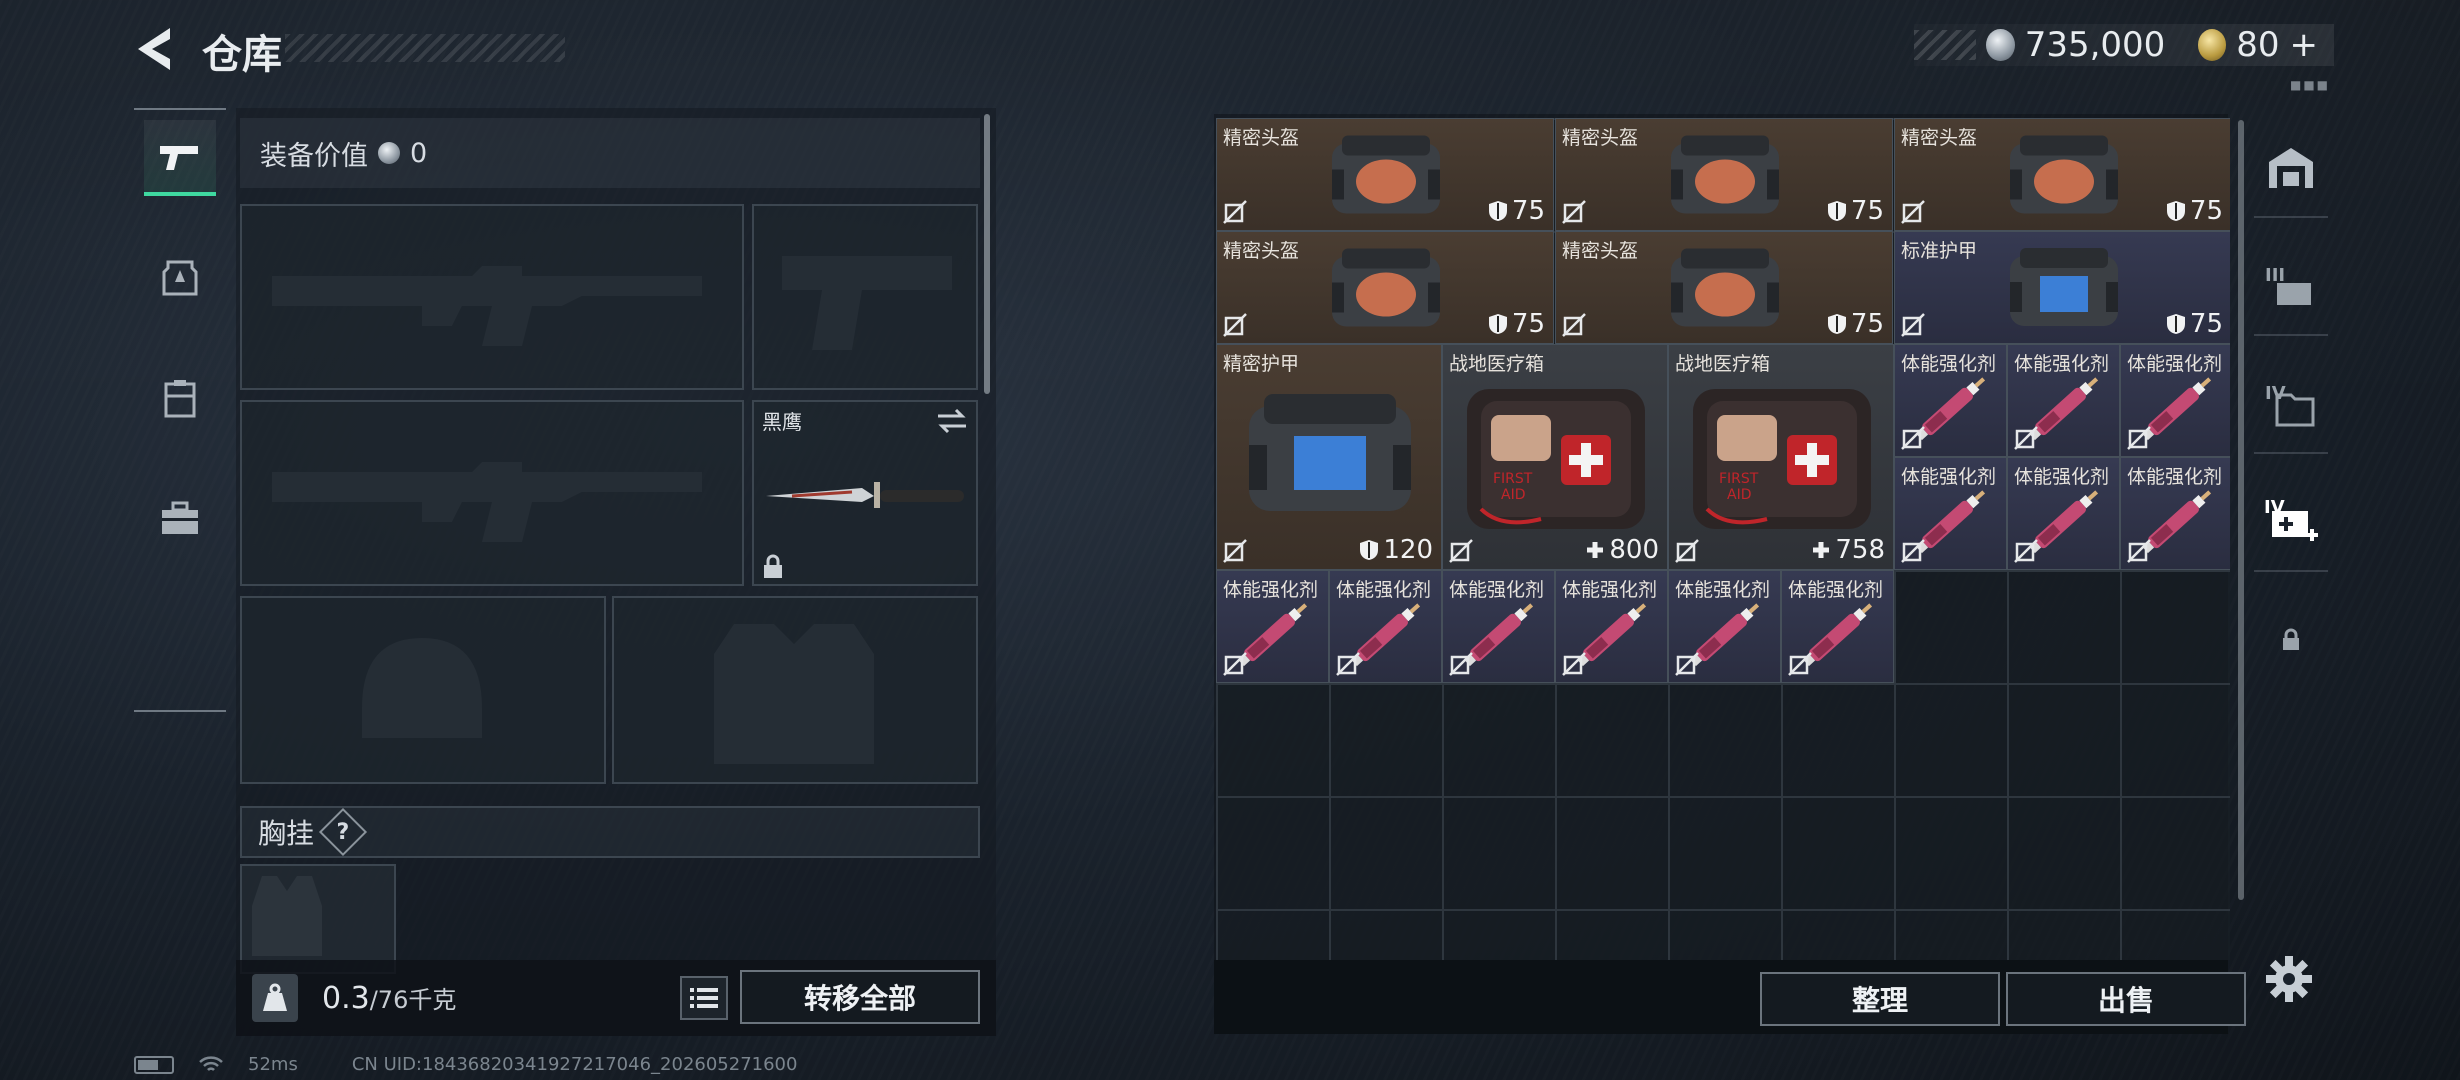  What do you see at coordinates (1739, 479) in the screenshot?
I see `svg-text: FIRST` at bounding box center [1739, 479].